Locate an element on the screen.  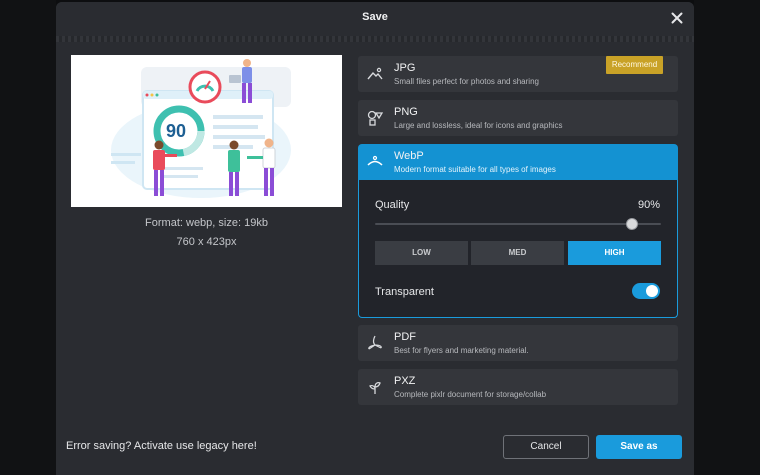
toggle-knob is located at coordinates (652, 291).